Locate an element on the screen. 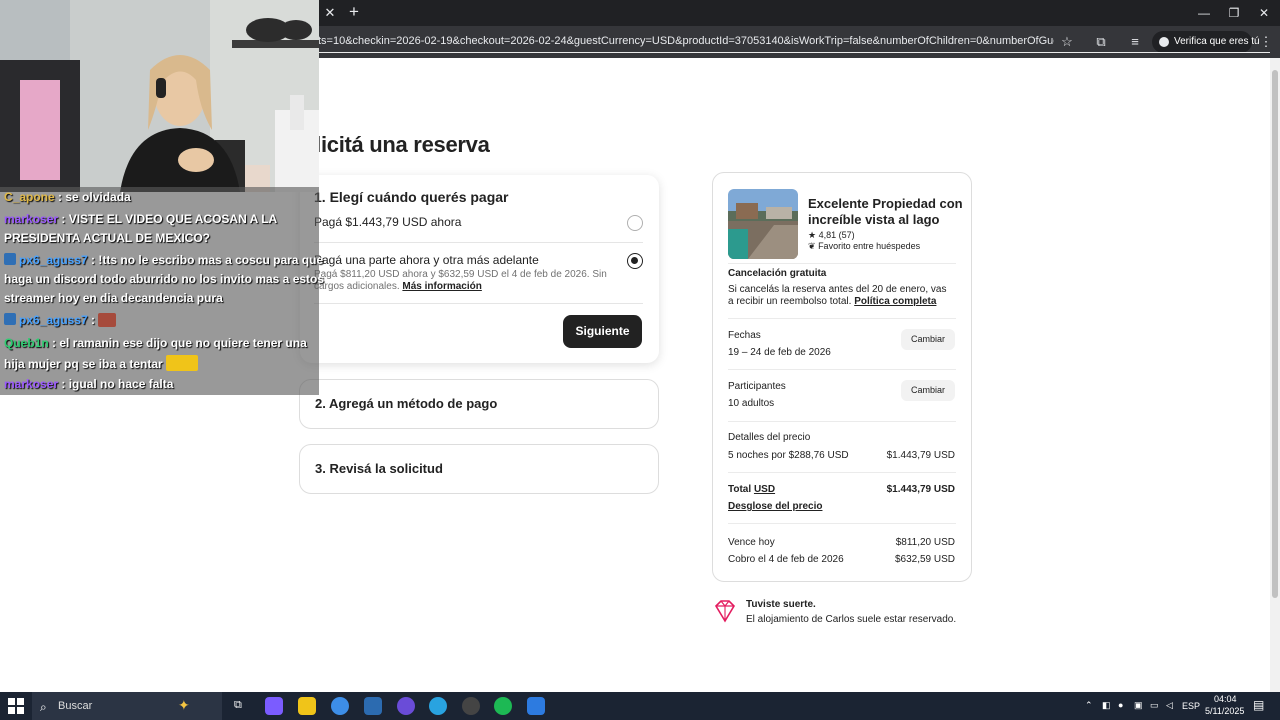 Image resolution: width=1280 pixels, height=720 pixels. favorite-label: Favorito entre huéspedes is located at coordinates (869, 246).